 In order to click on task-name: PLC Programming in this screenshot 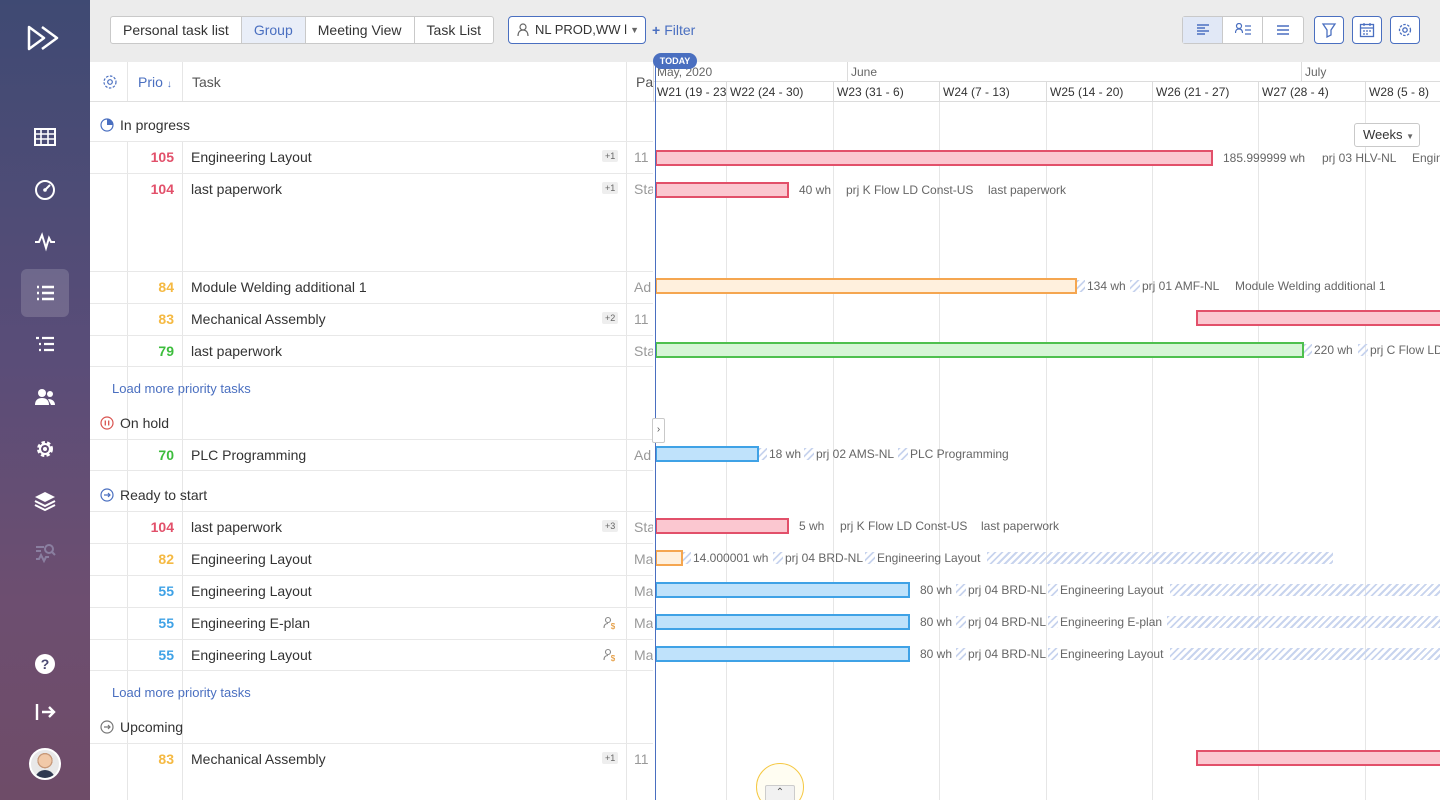, I will do `click(248, 455)`.